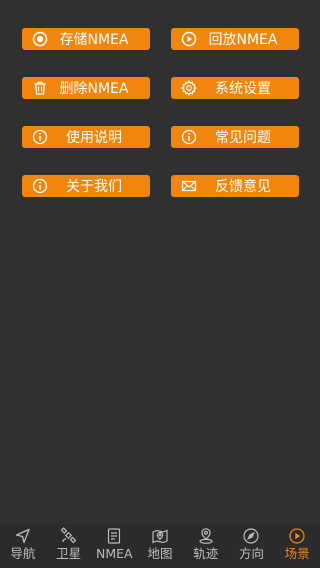  I want to click on tab-label: 地图, so click(160, 553).